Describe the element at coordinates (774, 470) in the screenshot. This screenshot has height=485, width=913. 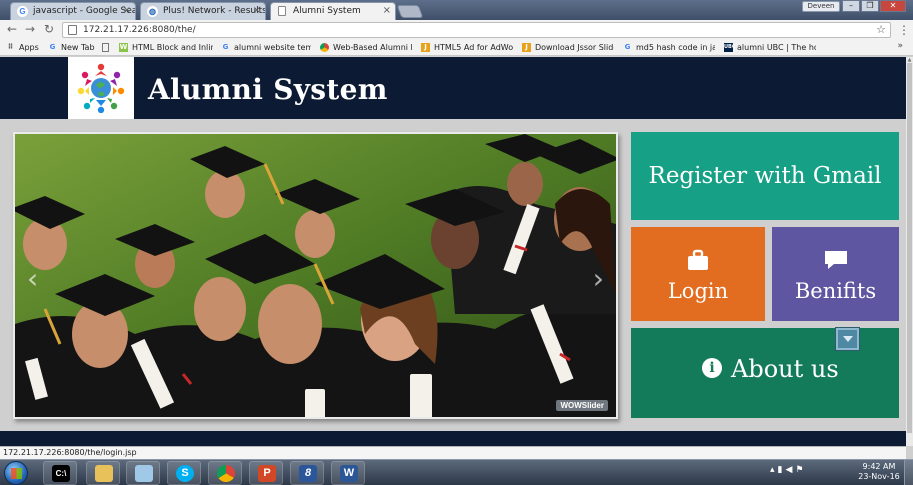
I see `tray-expand-icon: ▴` at that location.